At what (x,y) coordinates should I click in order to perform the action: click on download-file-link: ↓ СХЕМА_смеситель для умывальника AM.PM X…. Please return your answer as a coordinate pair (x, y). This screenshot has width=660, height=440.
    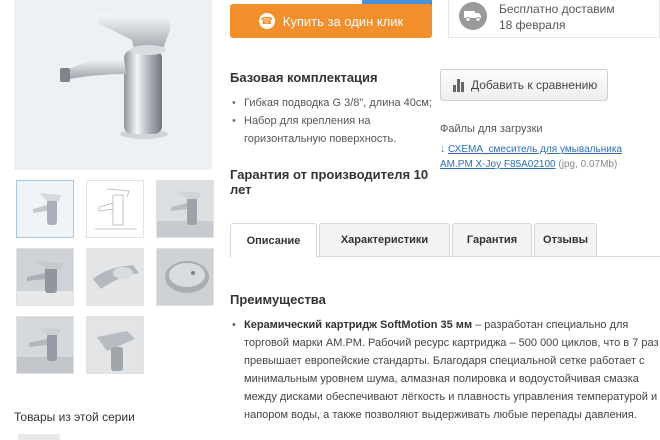
    Looking at the image, I should click on (540, 157).